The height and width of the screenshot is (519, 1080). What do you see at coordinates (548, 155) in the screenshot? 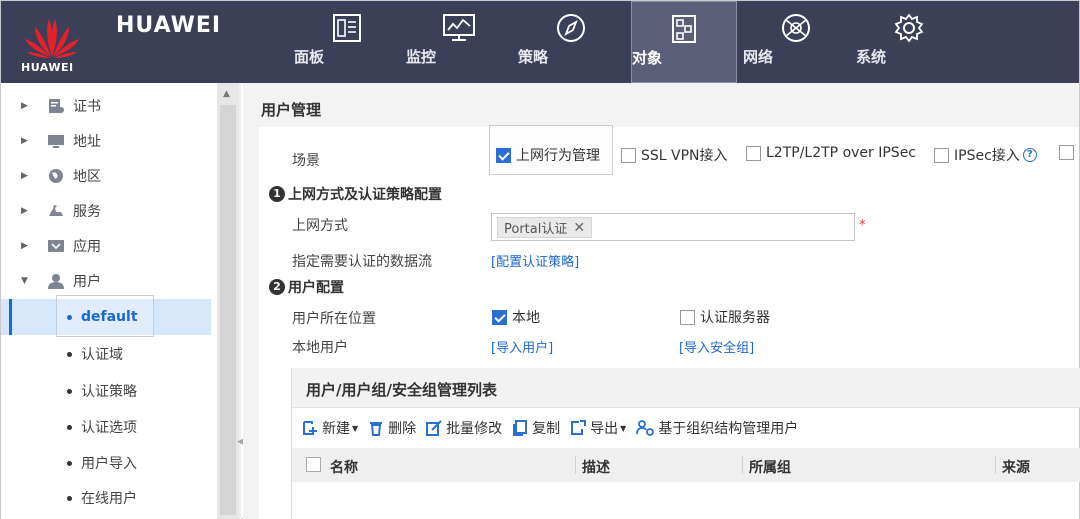
I see `scene-checkbox-internet-behavior: 上网行为管理` at bounding box center [548, 155].